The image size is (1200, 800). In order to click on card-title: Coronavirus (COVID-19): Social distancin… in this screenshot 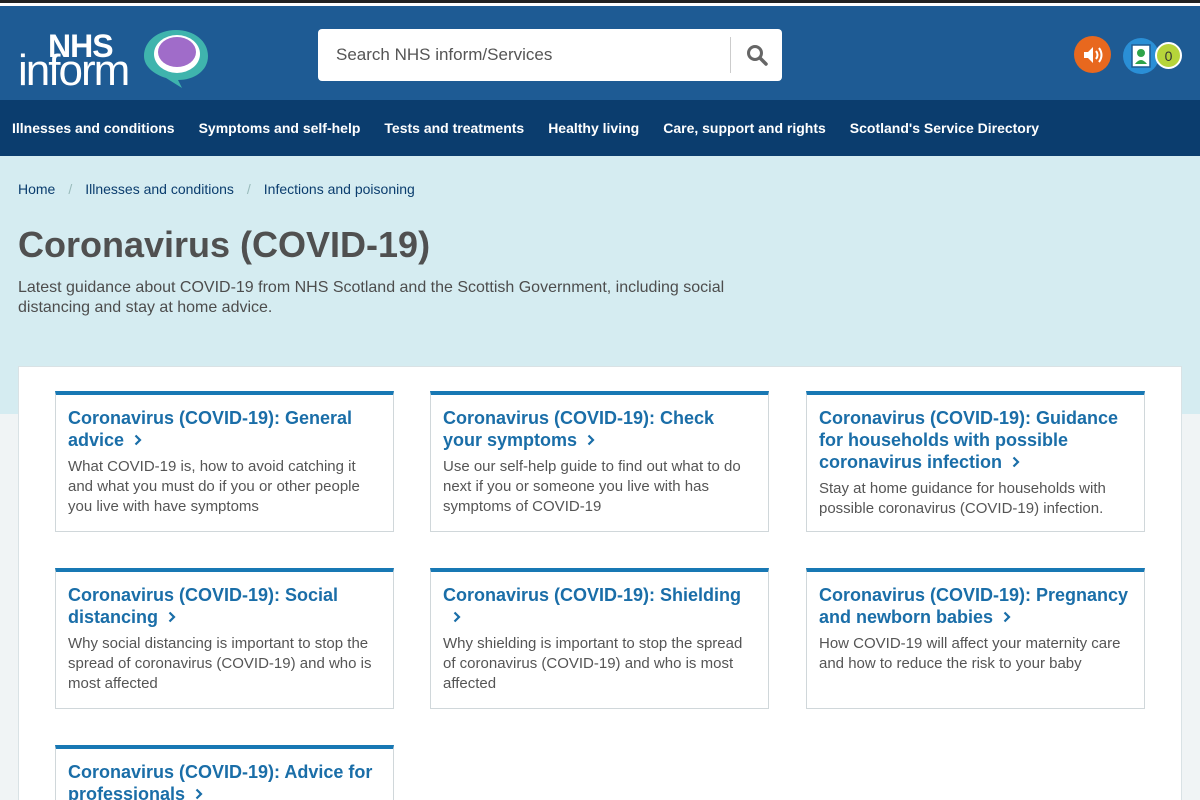, I will do `click(203, 606)`.